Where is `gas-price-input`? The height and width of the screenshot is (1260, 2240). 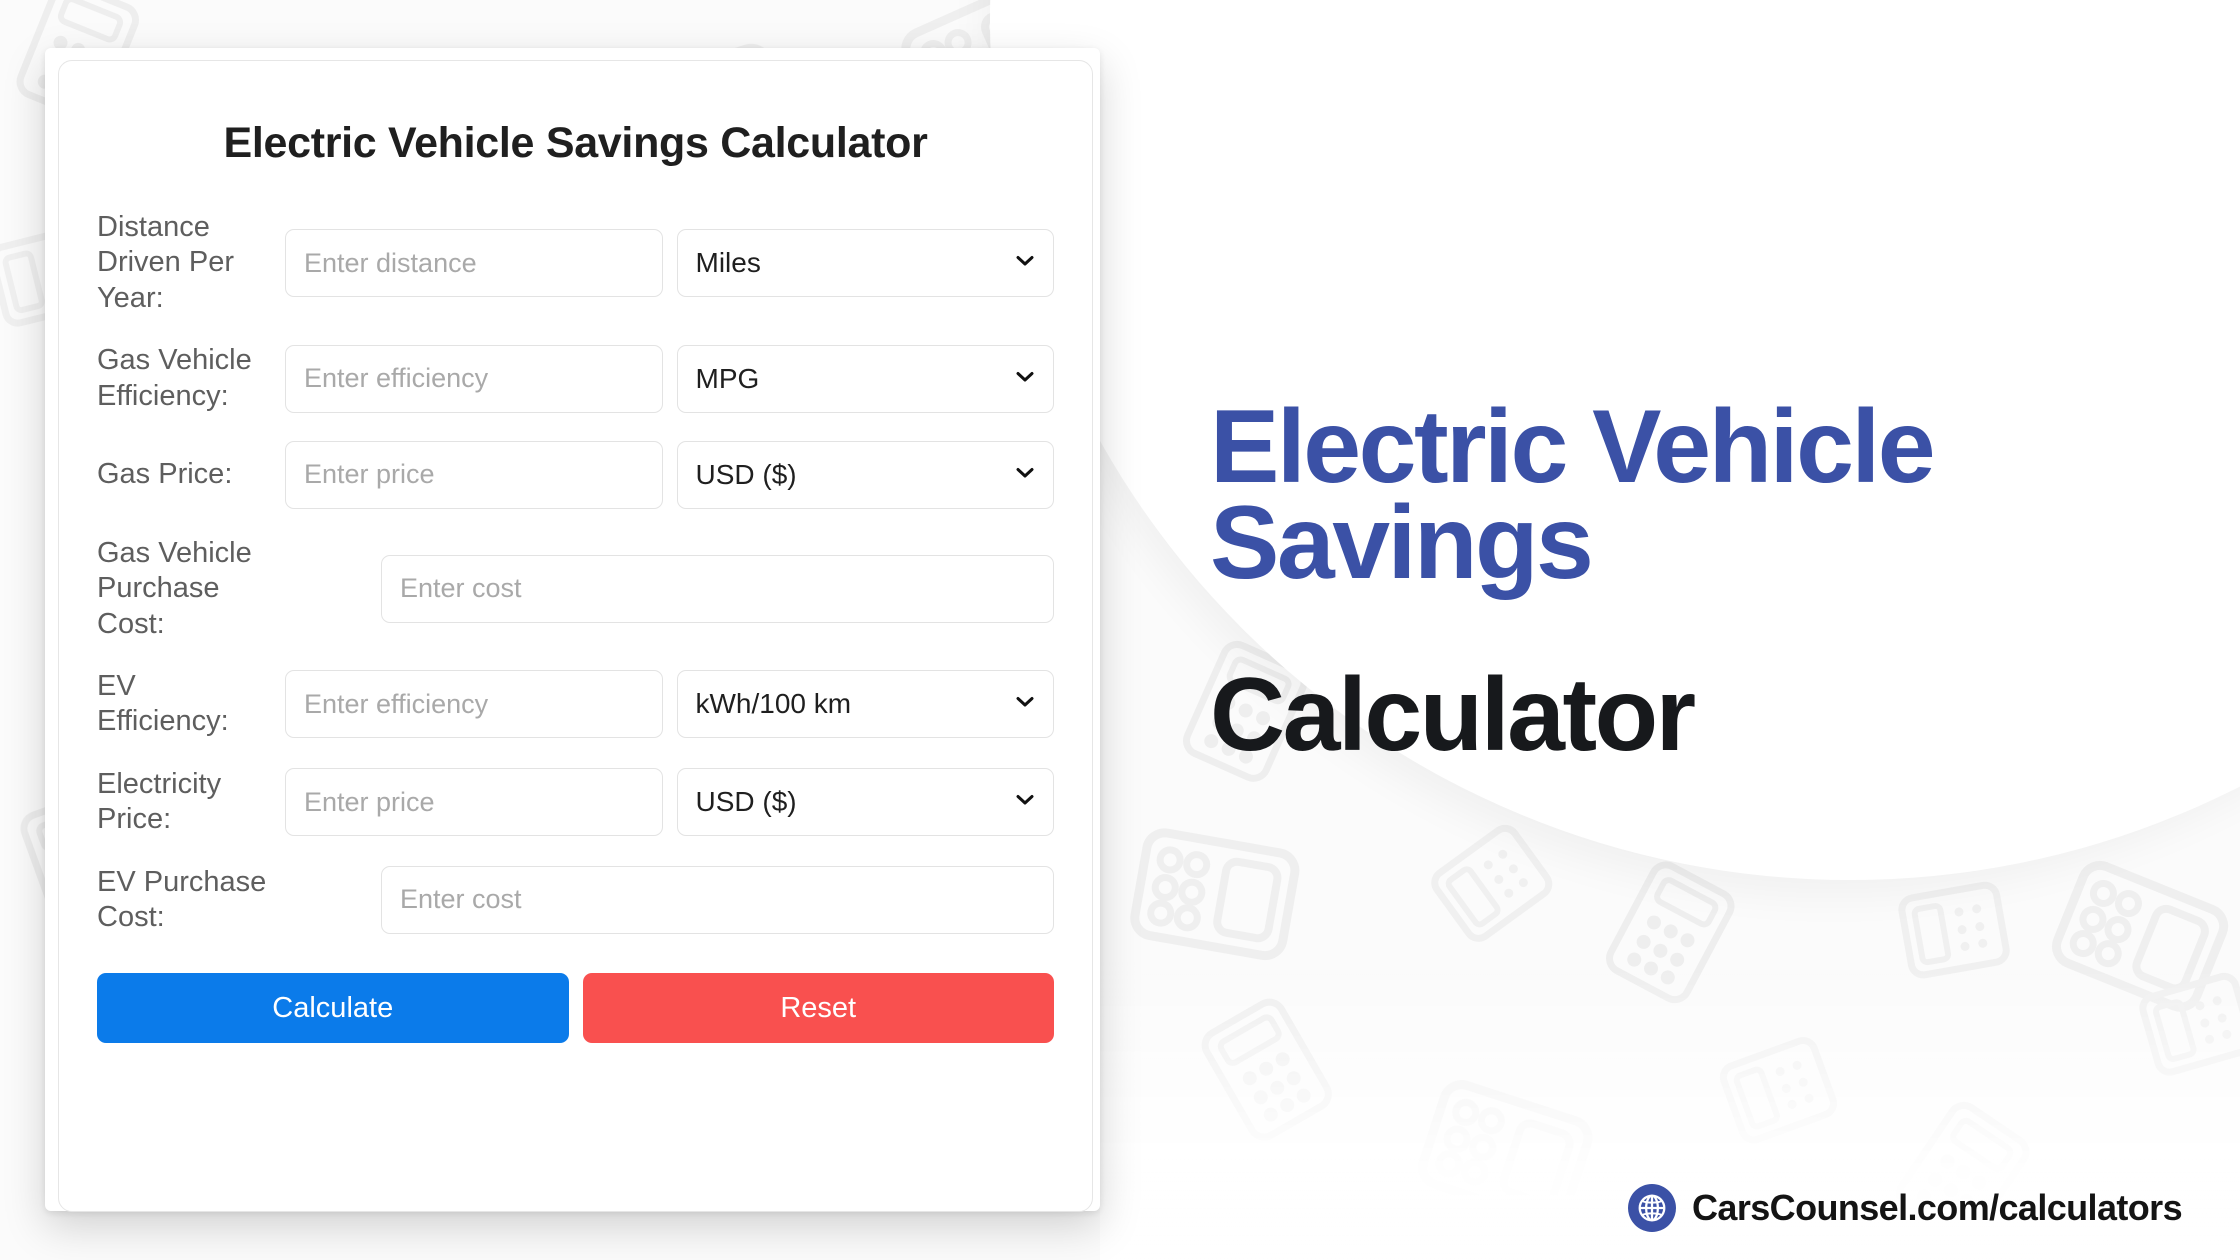 gas-price-input is located at coordinates (474, 474).